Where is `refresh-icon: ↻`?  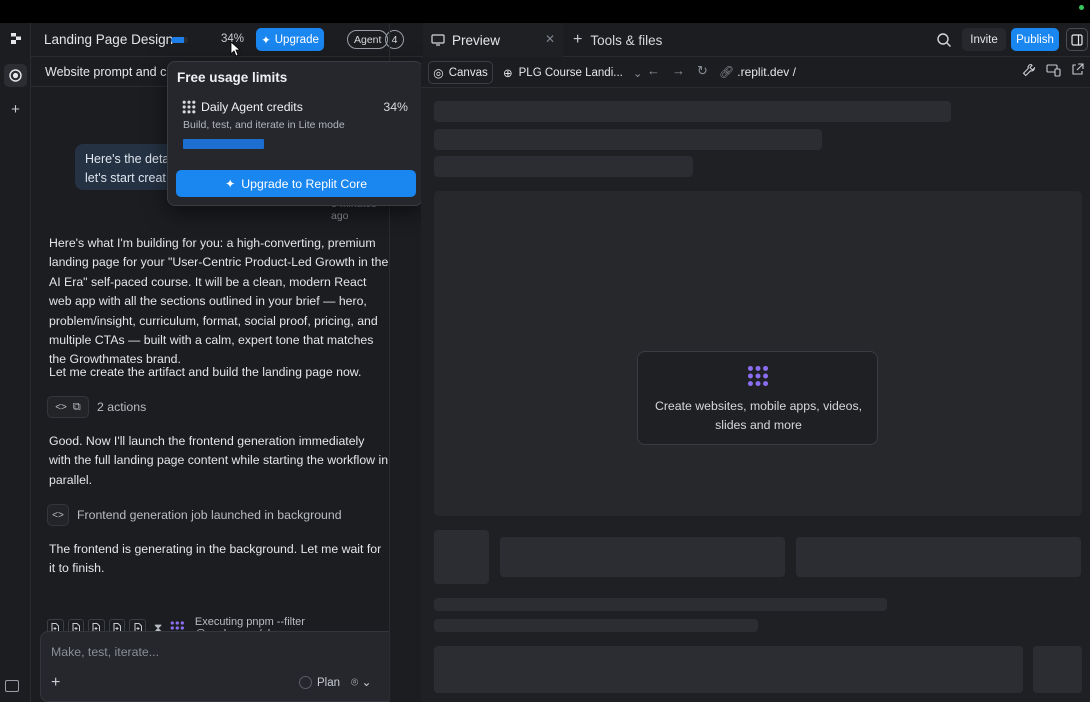
refresh-icon: ↻ is located at coordinates (702, 71).